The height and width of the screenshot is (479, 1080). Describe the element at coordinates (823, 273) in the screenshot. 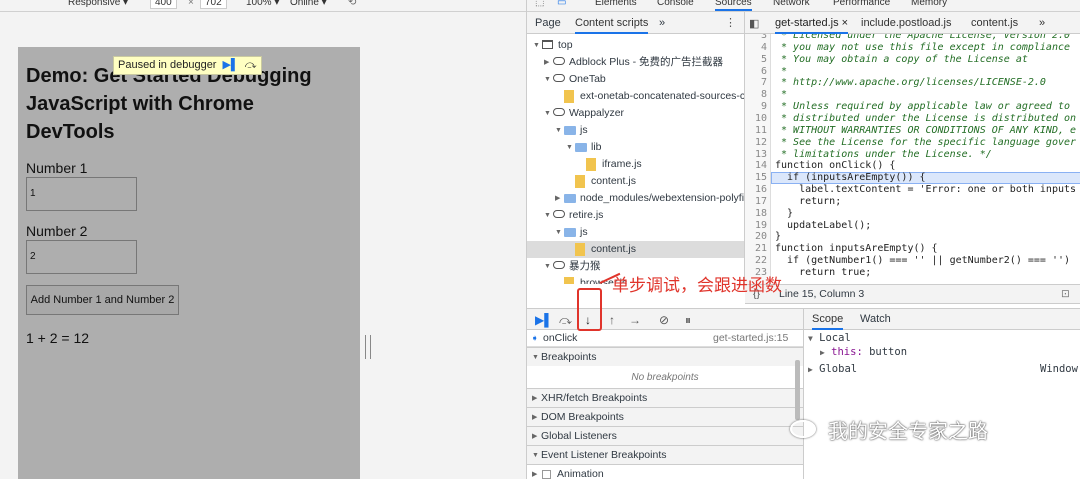

I see `code-line: return true;` at that location.